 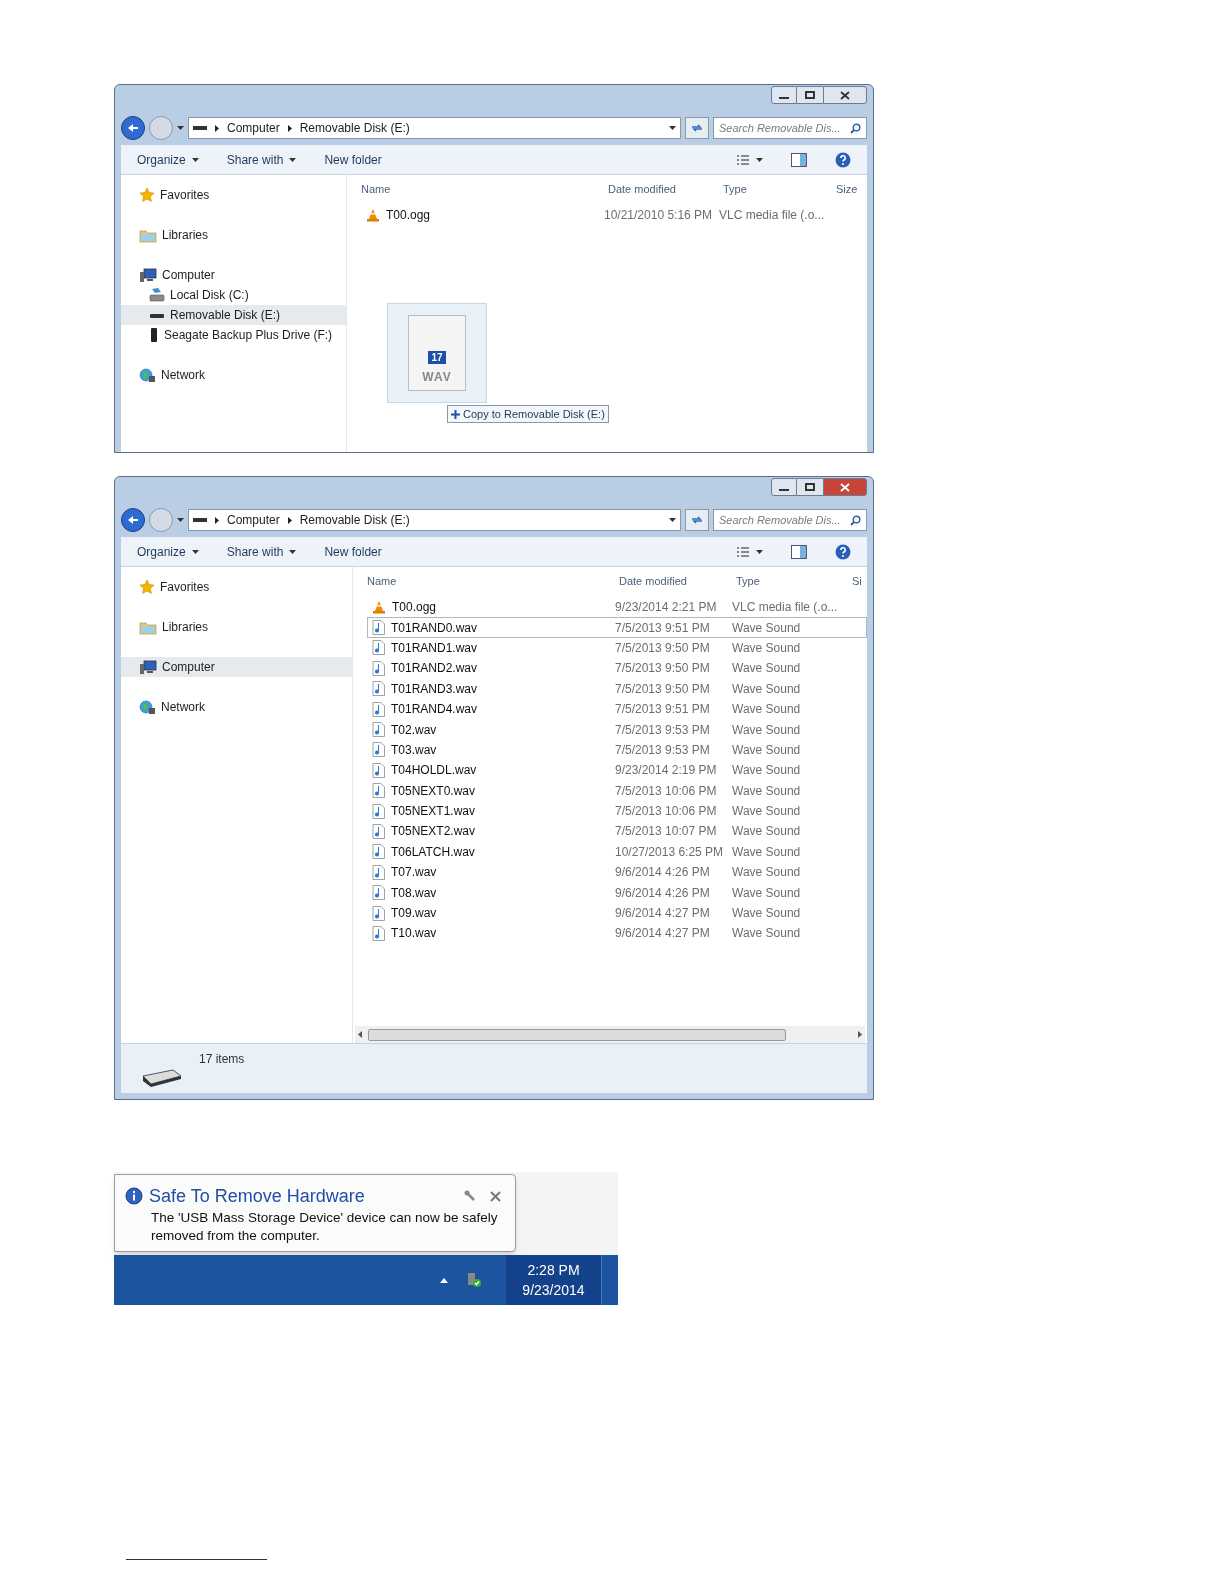 What do you see at coordinates (617, 688) in the screenshot?
I see `file-row: T01RAND3.wav 7/5/2013 9:50 PM Wave Sound` at bounding box center [617, 688].